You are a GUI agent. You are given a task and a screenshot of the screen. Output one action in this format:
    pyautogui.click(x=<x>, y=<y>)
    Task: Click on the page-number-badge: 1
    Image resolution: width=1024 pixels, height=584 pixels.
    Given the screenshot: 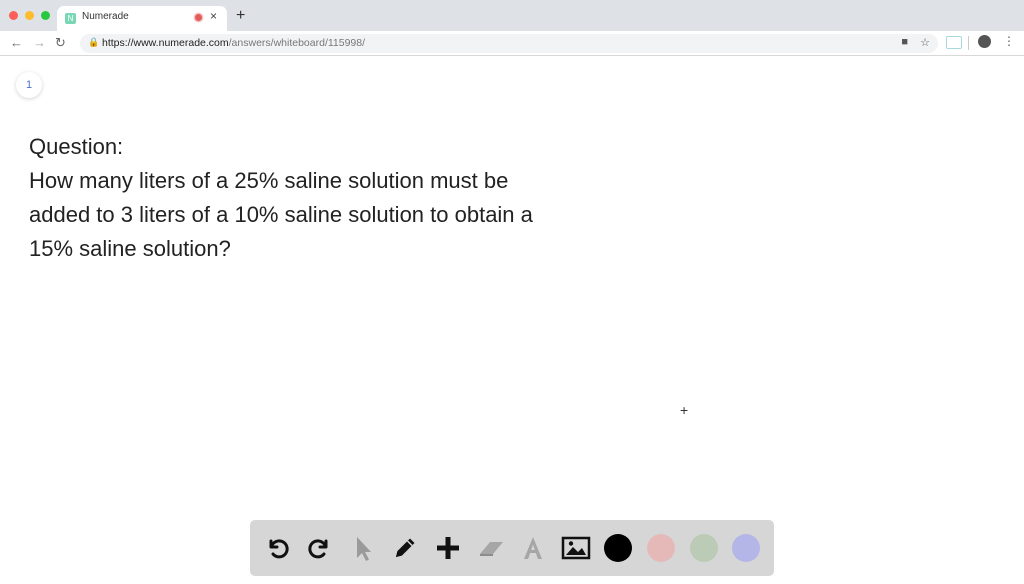 What is the action you would take?
    pyautogui.click(x=29, y=85)
    